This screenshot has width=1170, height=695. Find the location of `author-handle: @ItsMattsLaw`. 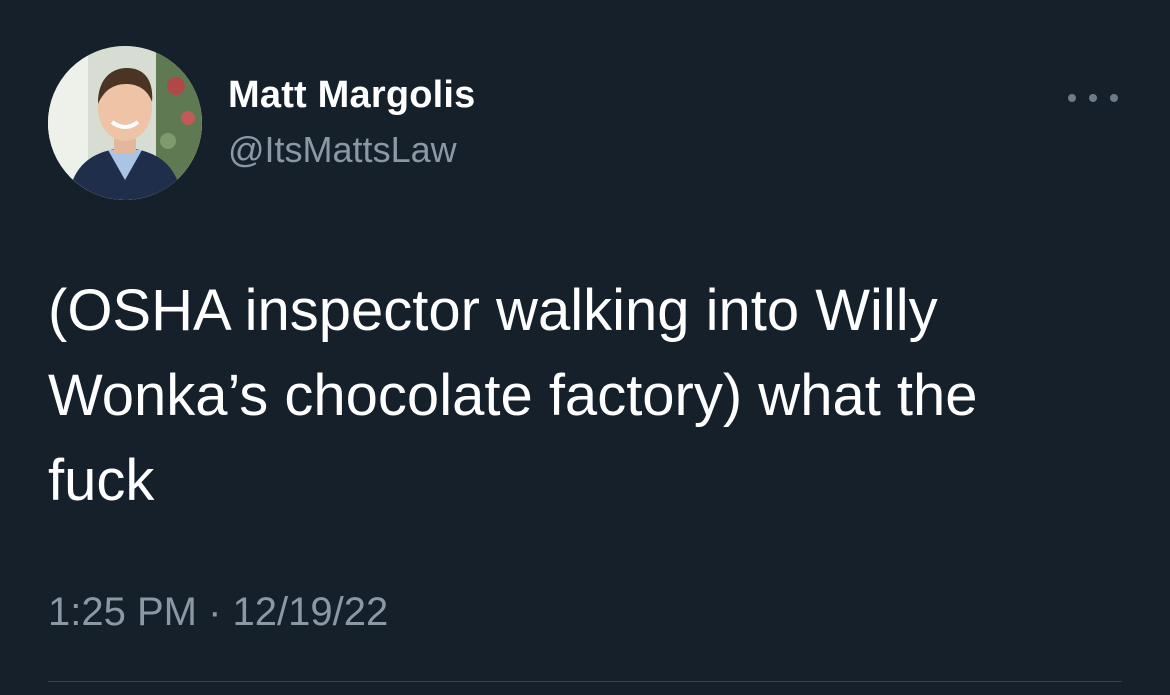

author-handle: @ItsMattsLaw is located at coordinates (342, 150).